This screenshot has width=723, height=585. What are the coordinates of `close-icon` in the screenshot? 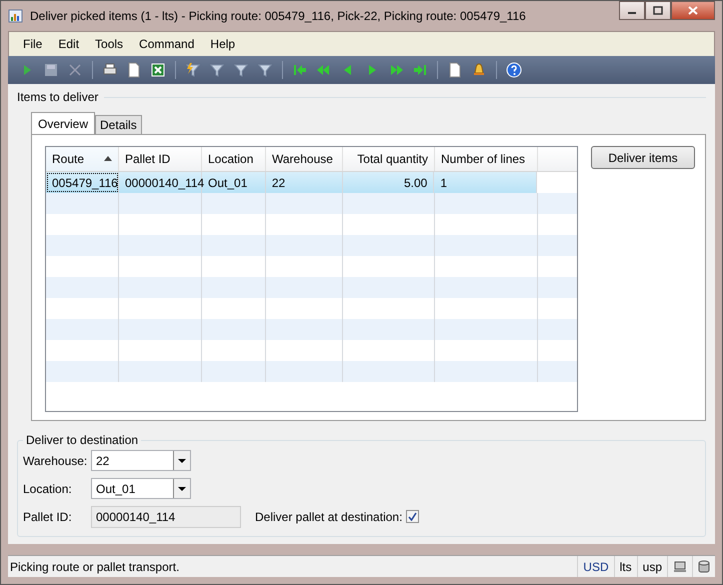 It's located at (693, 10).